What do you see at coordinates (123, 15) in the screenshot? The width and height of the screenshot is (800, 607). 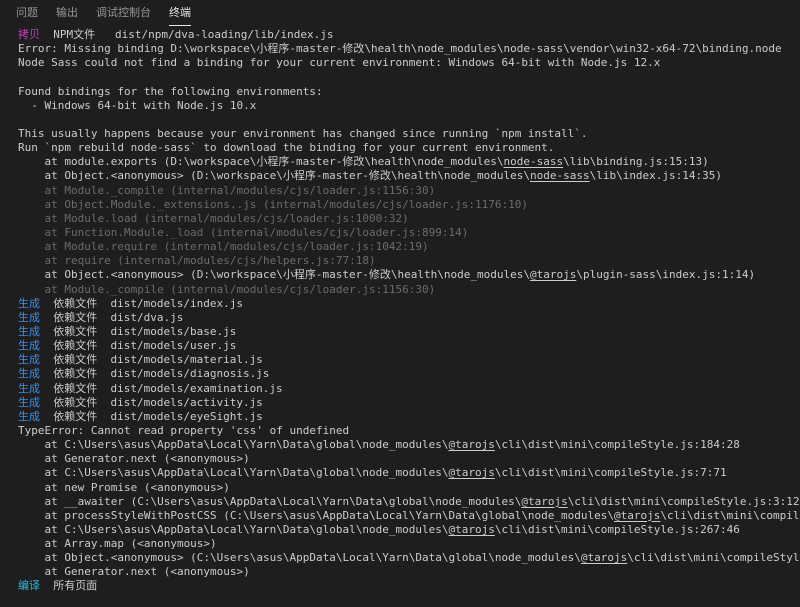 I see `tab-debug-console: 调试控制台` at bounding box center [123, 15].